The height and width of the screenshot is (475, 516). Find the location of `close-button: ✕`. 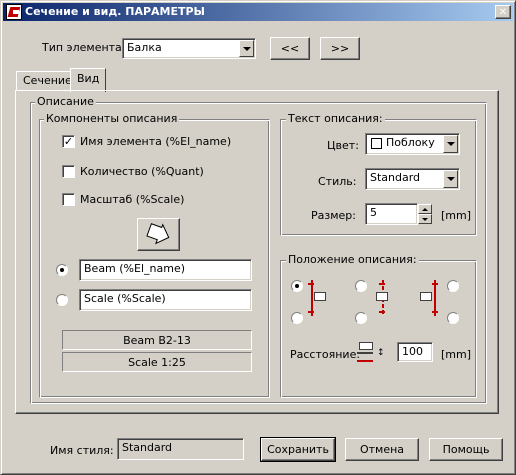

close-button: ✕ is located at coordinates (503, 12).